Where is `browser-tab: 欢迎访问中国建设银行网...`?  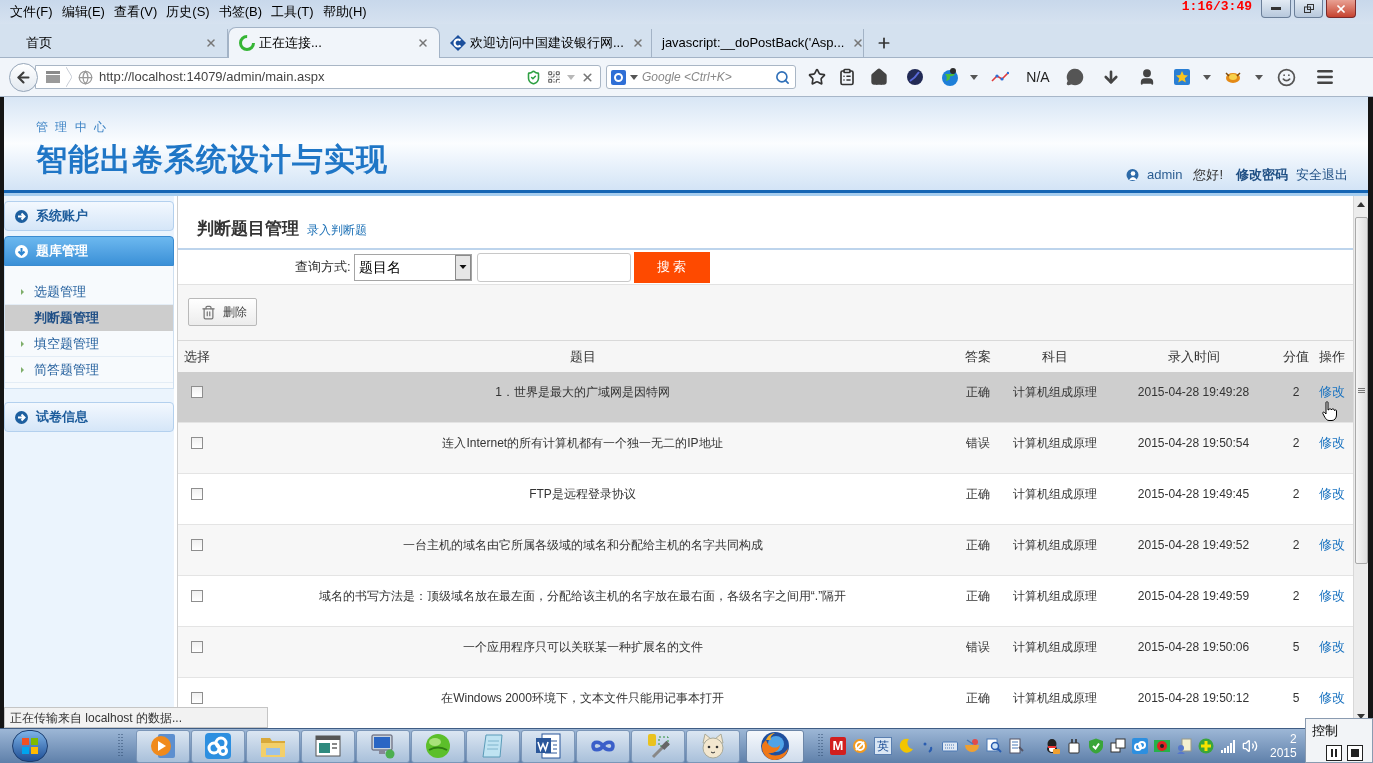
browser-tab: 欢迎访问中国建设银行网... is located at coordinates (546, 43).